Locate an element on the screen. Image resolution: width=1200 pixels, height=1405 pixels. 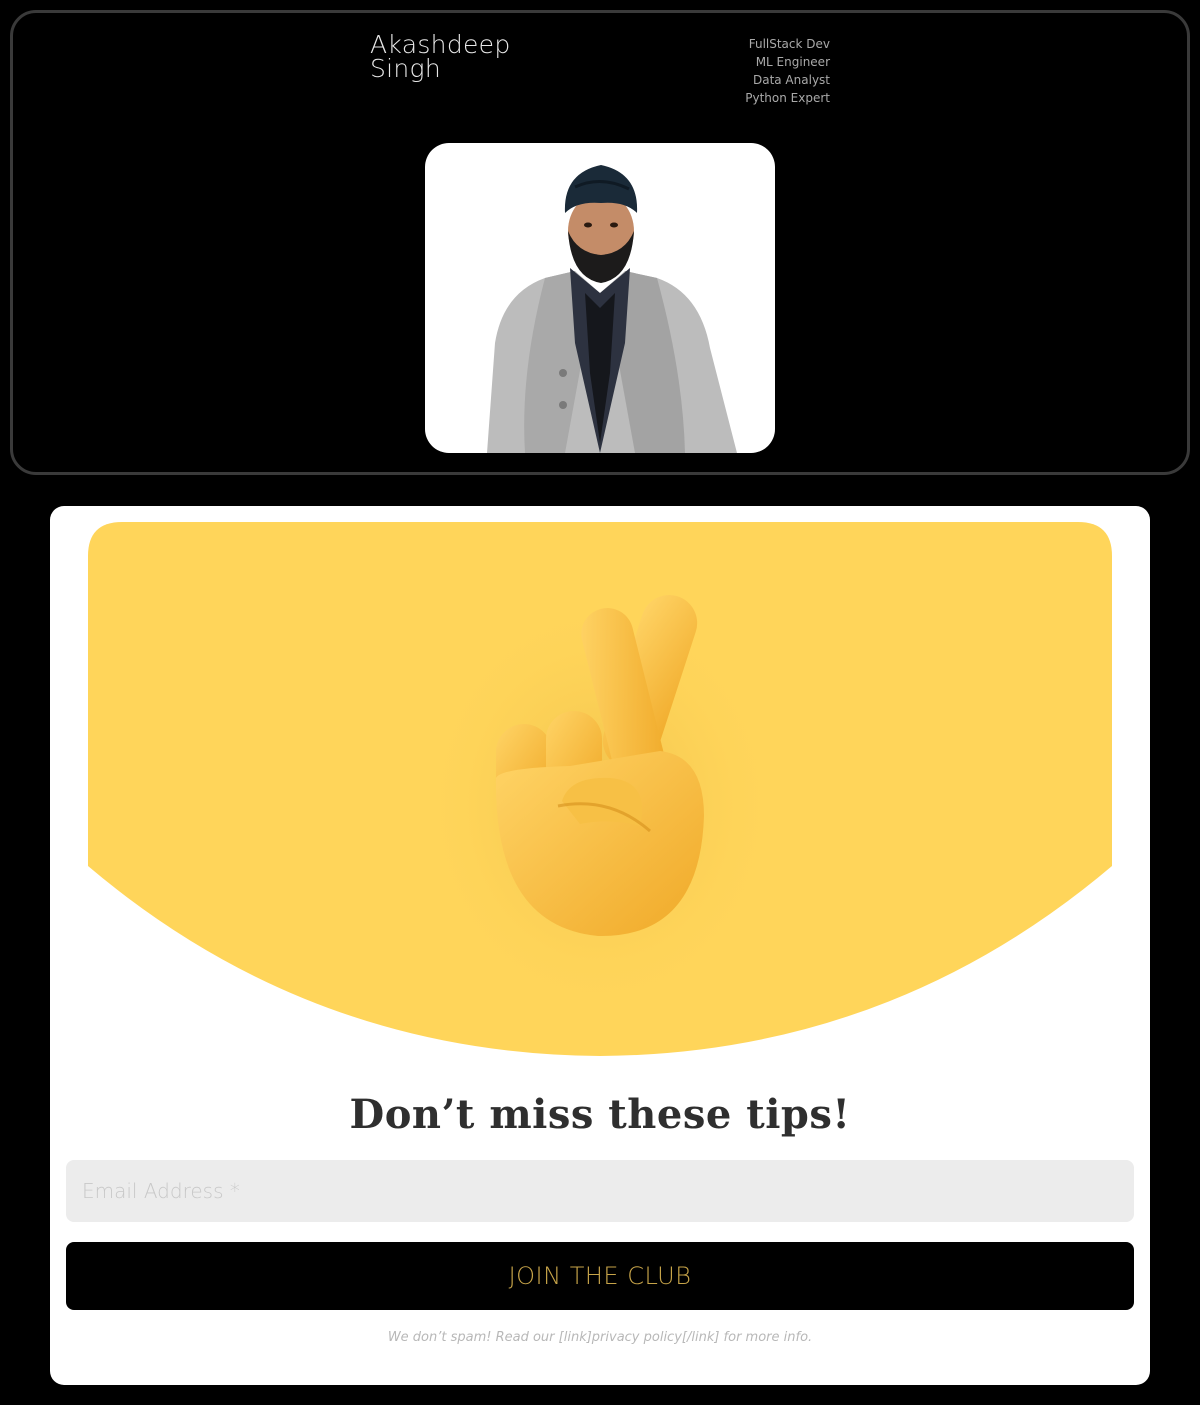
role-item: Python Expert is located at coordinates (787, 98).